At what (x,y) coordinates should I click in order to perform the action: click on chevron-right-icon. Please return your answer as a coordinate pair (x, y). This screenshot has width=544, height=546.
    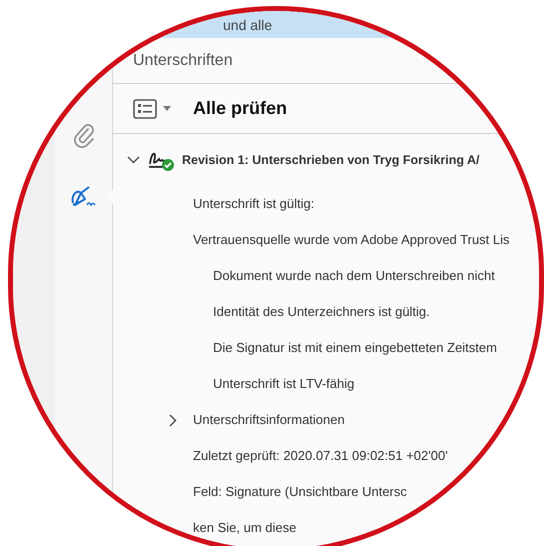
    Looking at the image, I should click on (173, 420).